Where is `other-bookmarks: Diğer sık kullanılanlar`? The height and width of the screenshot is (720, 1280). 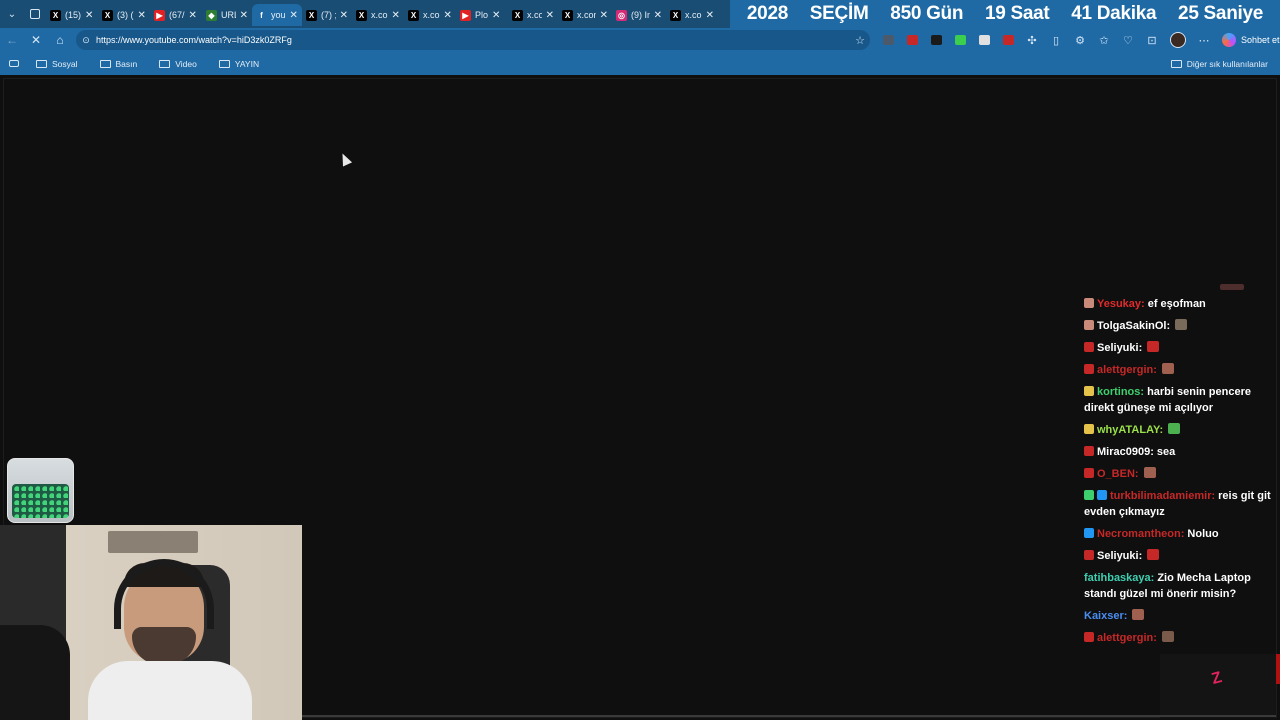 other-bookmarks: Diğer sık kullanılanlar is located at coordinates (1219, 63).